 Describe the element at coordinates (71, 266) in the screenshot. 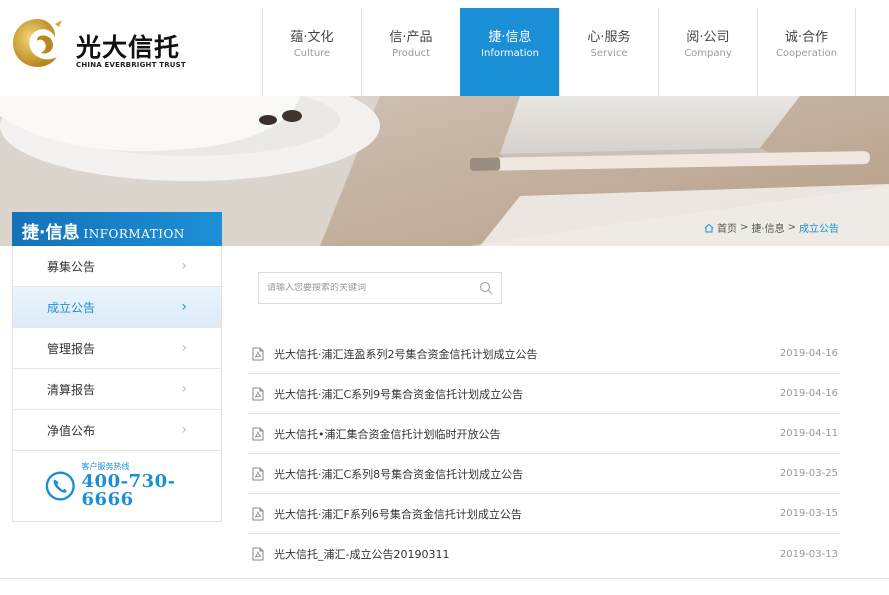

I see `sidebar-item-label: 募集公告` at that location.